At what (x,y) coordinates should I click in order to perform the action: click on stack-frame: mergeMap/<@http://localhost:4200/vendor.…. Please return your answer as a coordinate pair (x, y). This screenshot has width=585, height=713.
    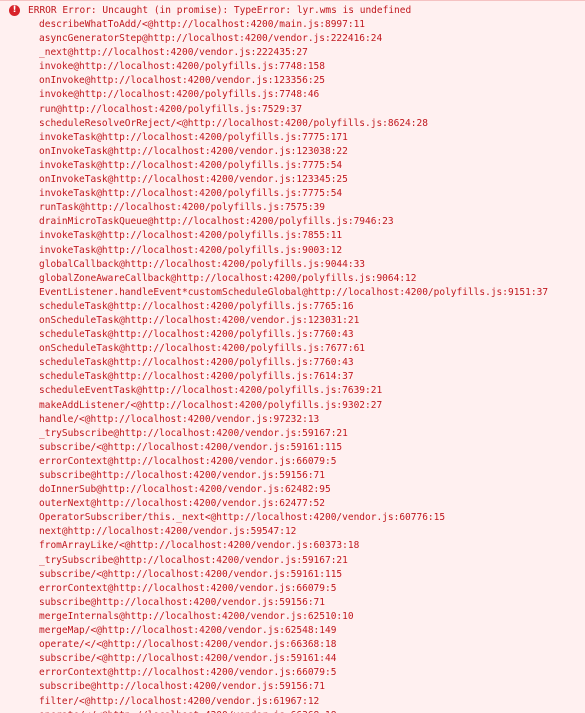
    Looking at the image, I should click on (293, 631).